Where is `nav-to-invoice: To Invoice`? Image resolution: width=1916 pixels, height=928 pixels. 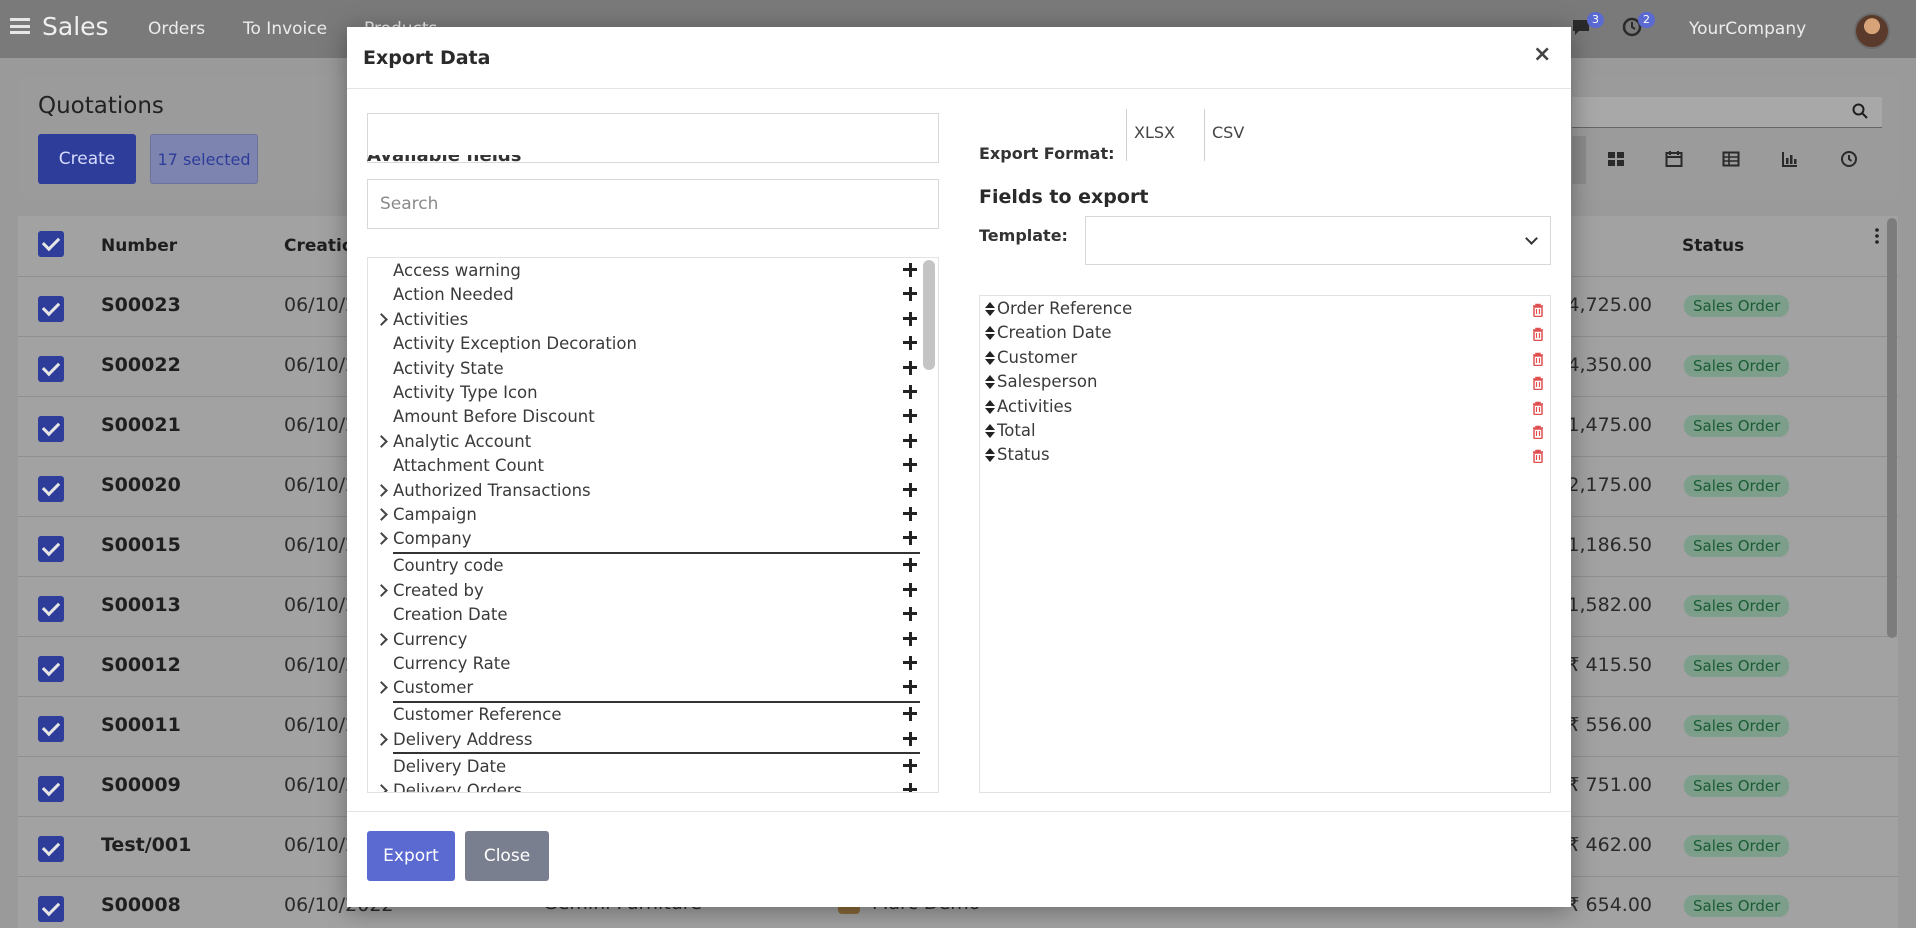
nav-to-invoice: To Invoice is located at coordinates (285, 29).